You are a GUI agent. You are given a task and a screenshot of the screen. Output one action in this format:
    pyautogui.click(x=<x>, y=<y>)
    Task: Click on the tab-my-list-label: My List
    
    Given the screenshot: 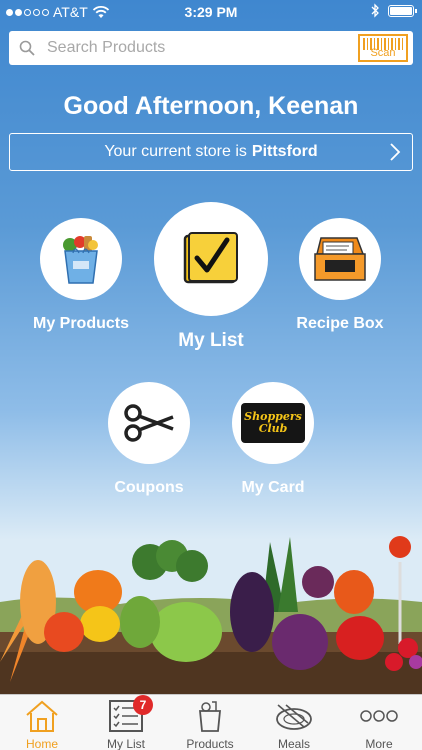 What is the action you would take?
    pyautogui.click(x=125, y=743)
    